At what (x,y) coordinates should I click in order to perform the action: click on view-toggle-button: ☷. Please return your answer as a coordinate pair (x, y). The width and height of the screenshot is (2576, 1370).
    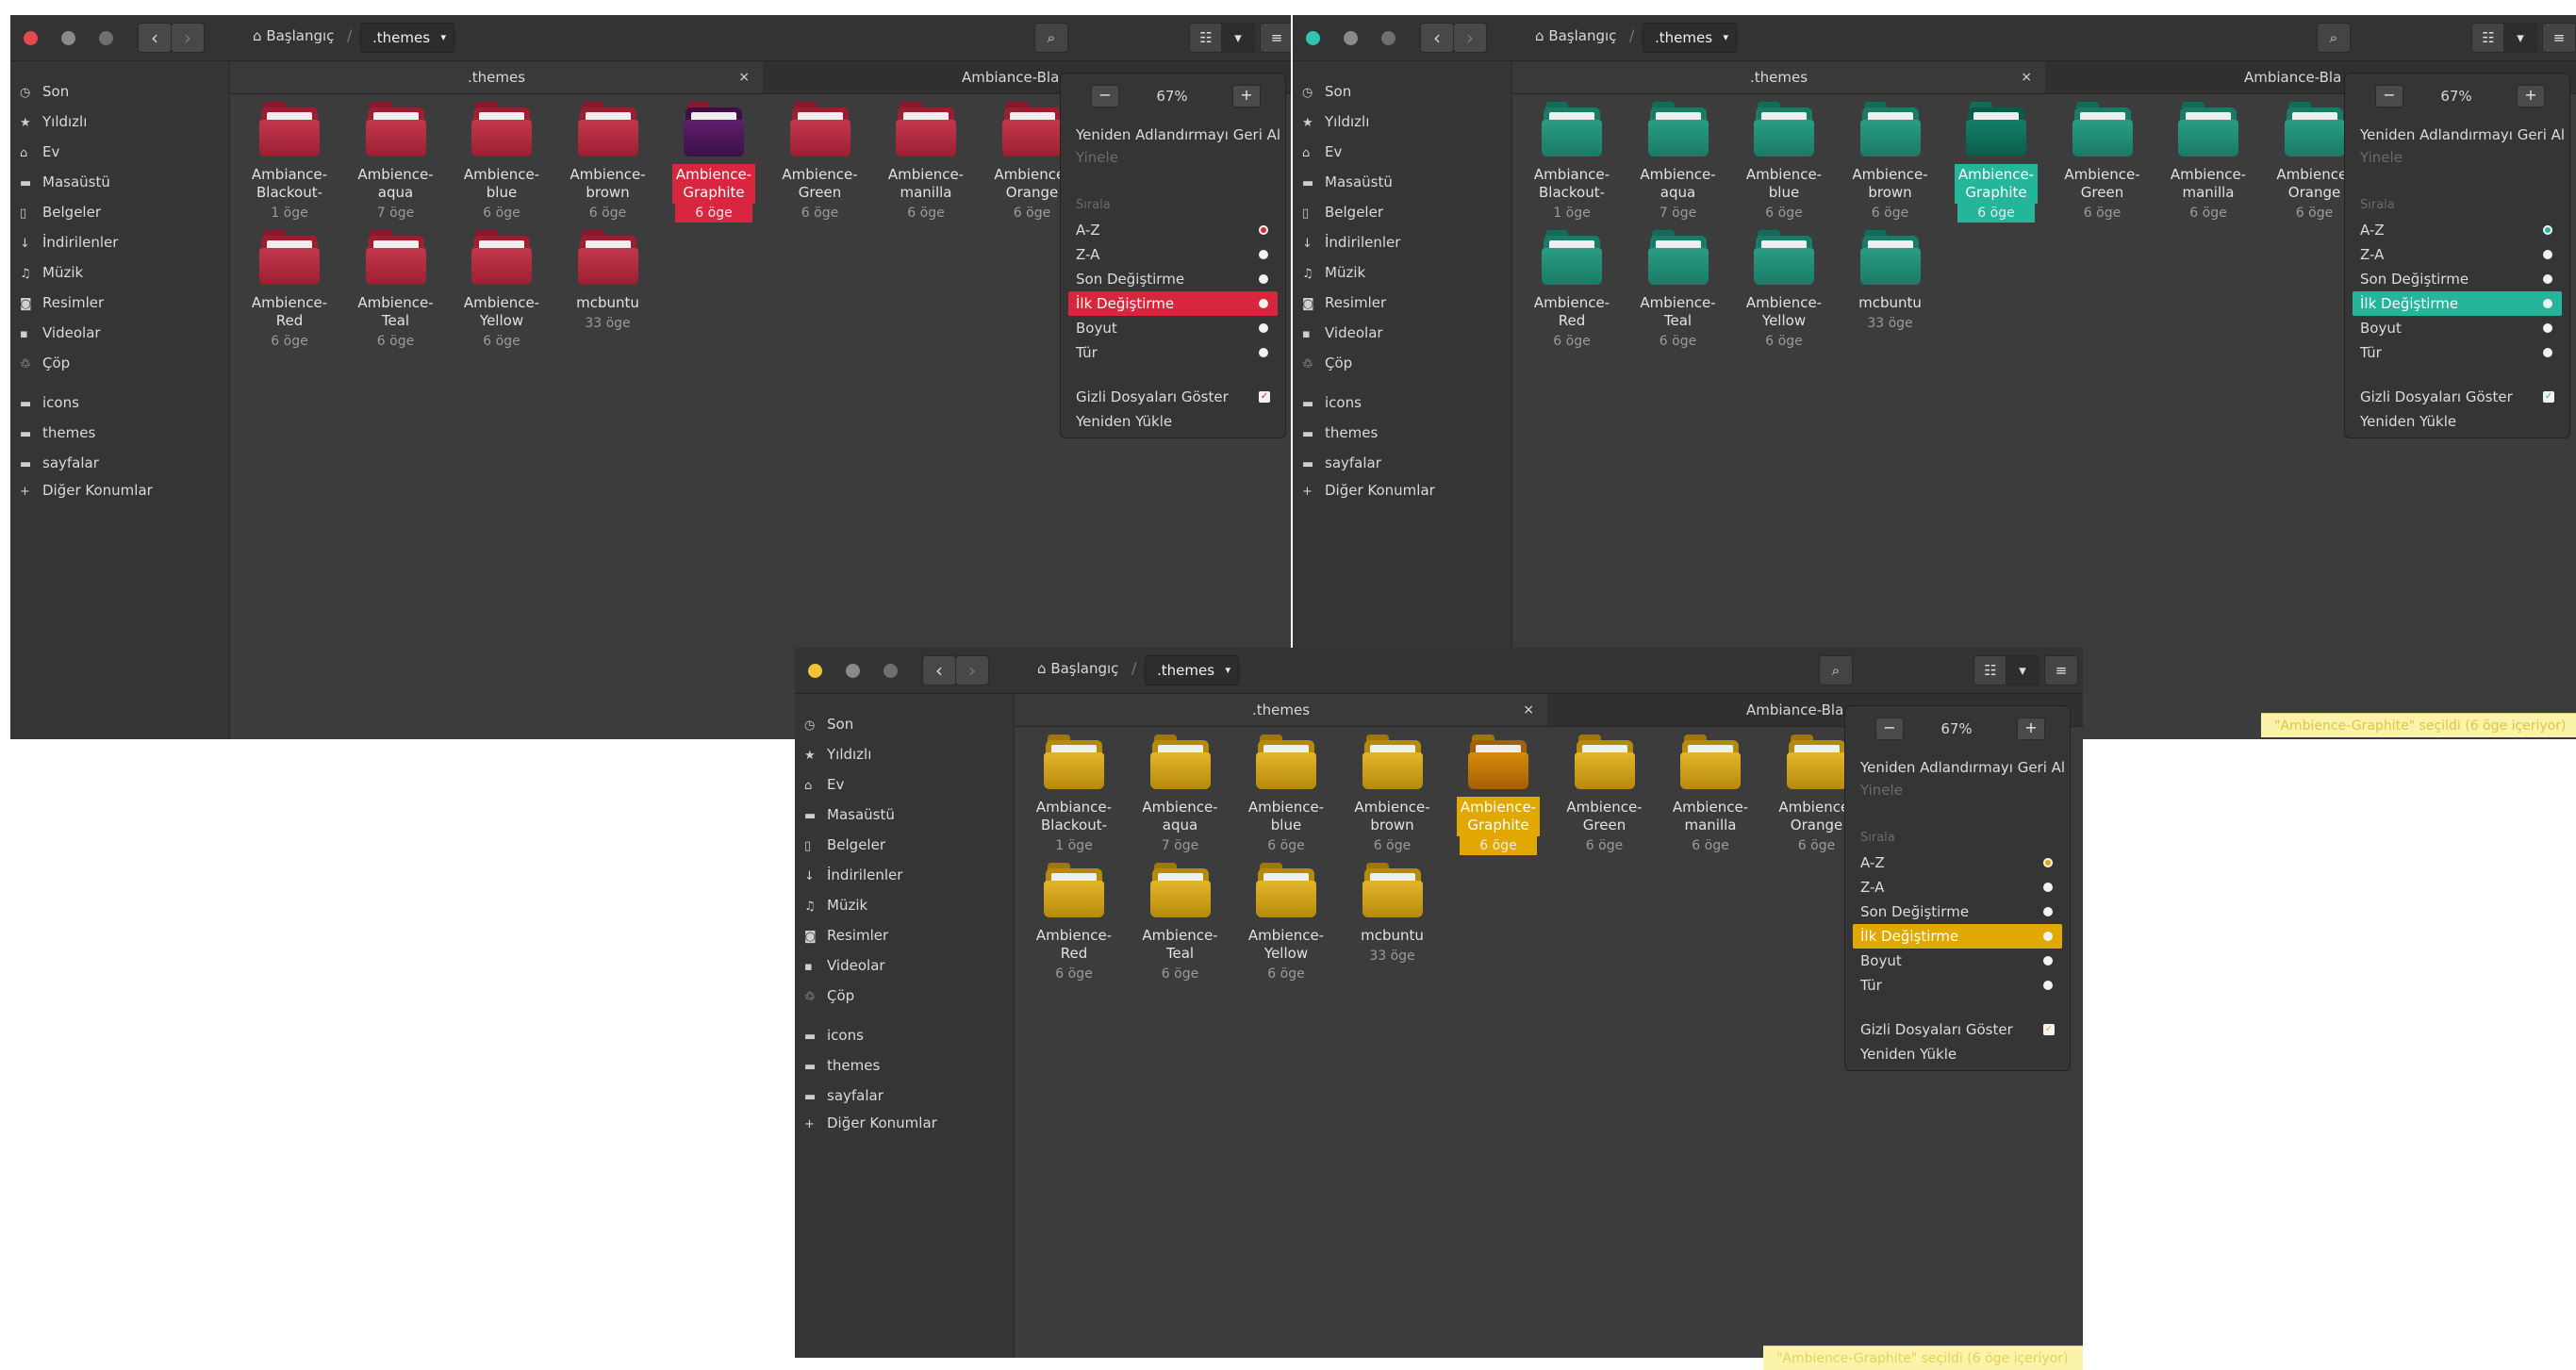
    Looking at the image, I should click on (2488, 38).